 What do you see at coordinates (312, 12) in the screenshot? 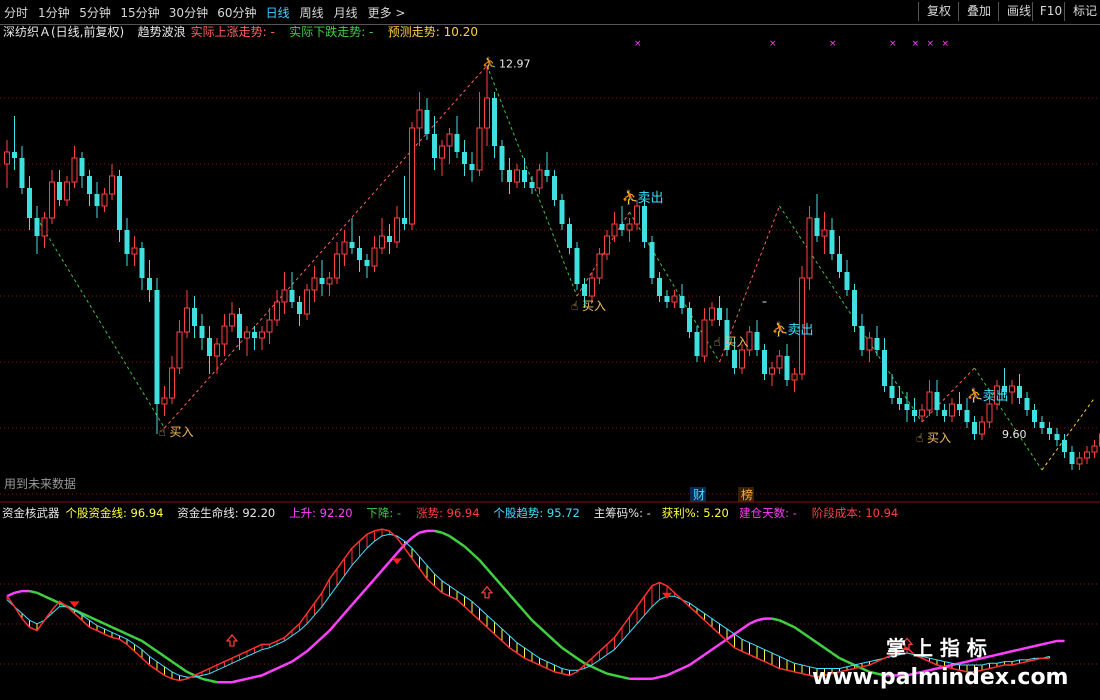
I see `period-tab-7: 周线` at bounding box center [312, 12].